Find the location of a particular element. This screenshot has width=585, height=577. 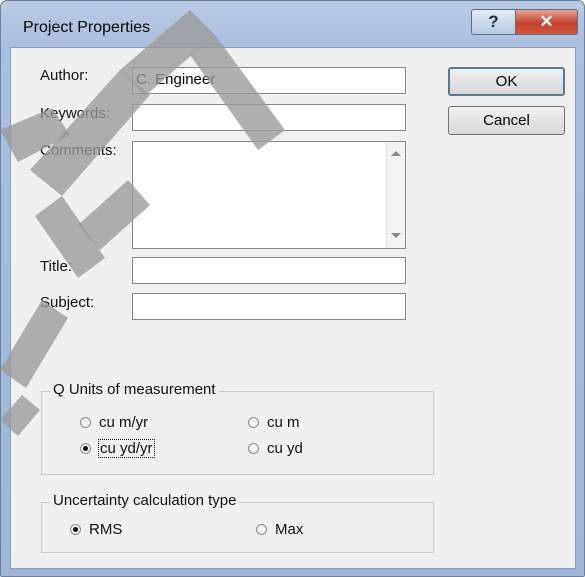

radio-label: cu yd is located at coordinates (285, 448).